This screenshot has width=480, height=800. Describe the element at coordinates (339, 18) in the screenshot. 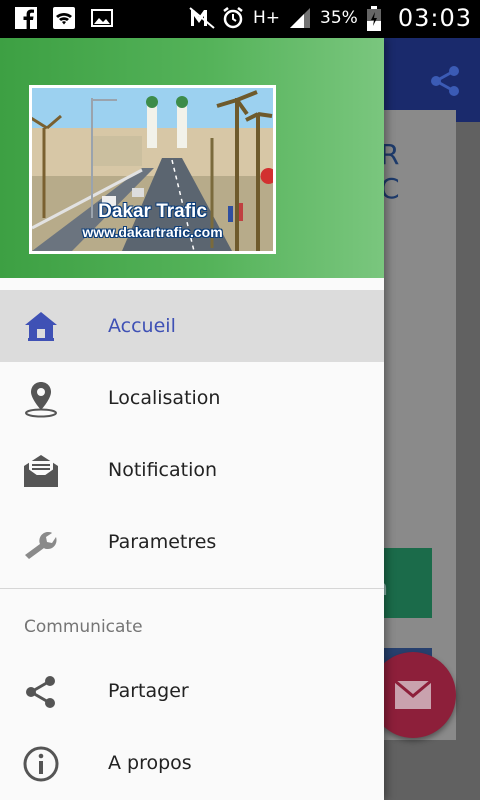

I see `battery-percent: 35%` at that location.